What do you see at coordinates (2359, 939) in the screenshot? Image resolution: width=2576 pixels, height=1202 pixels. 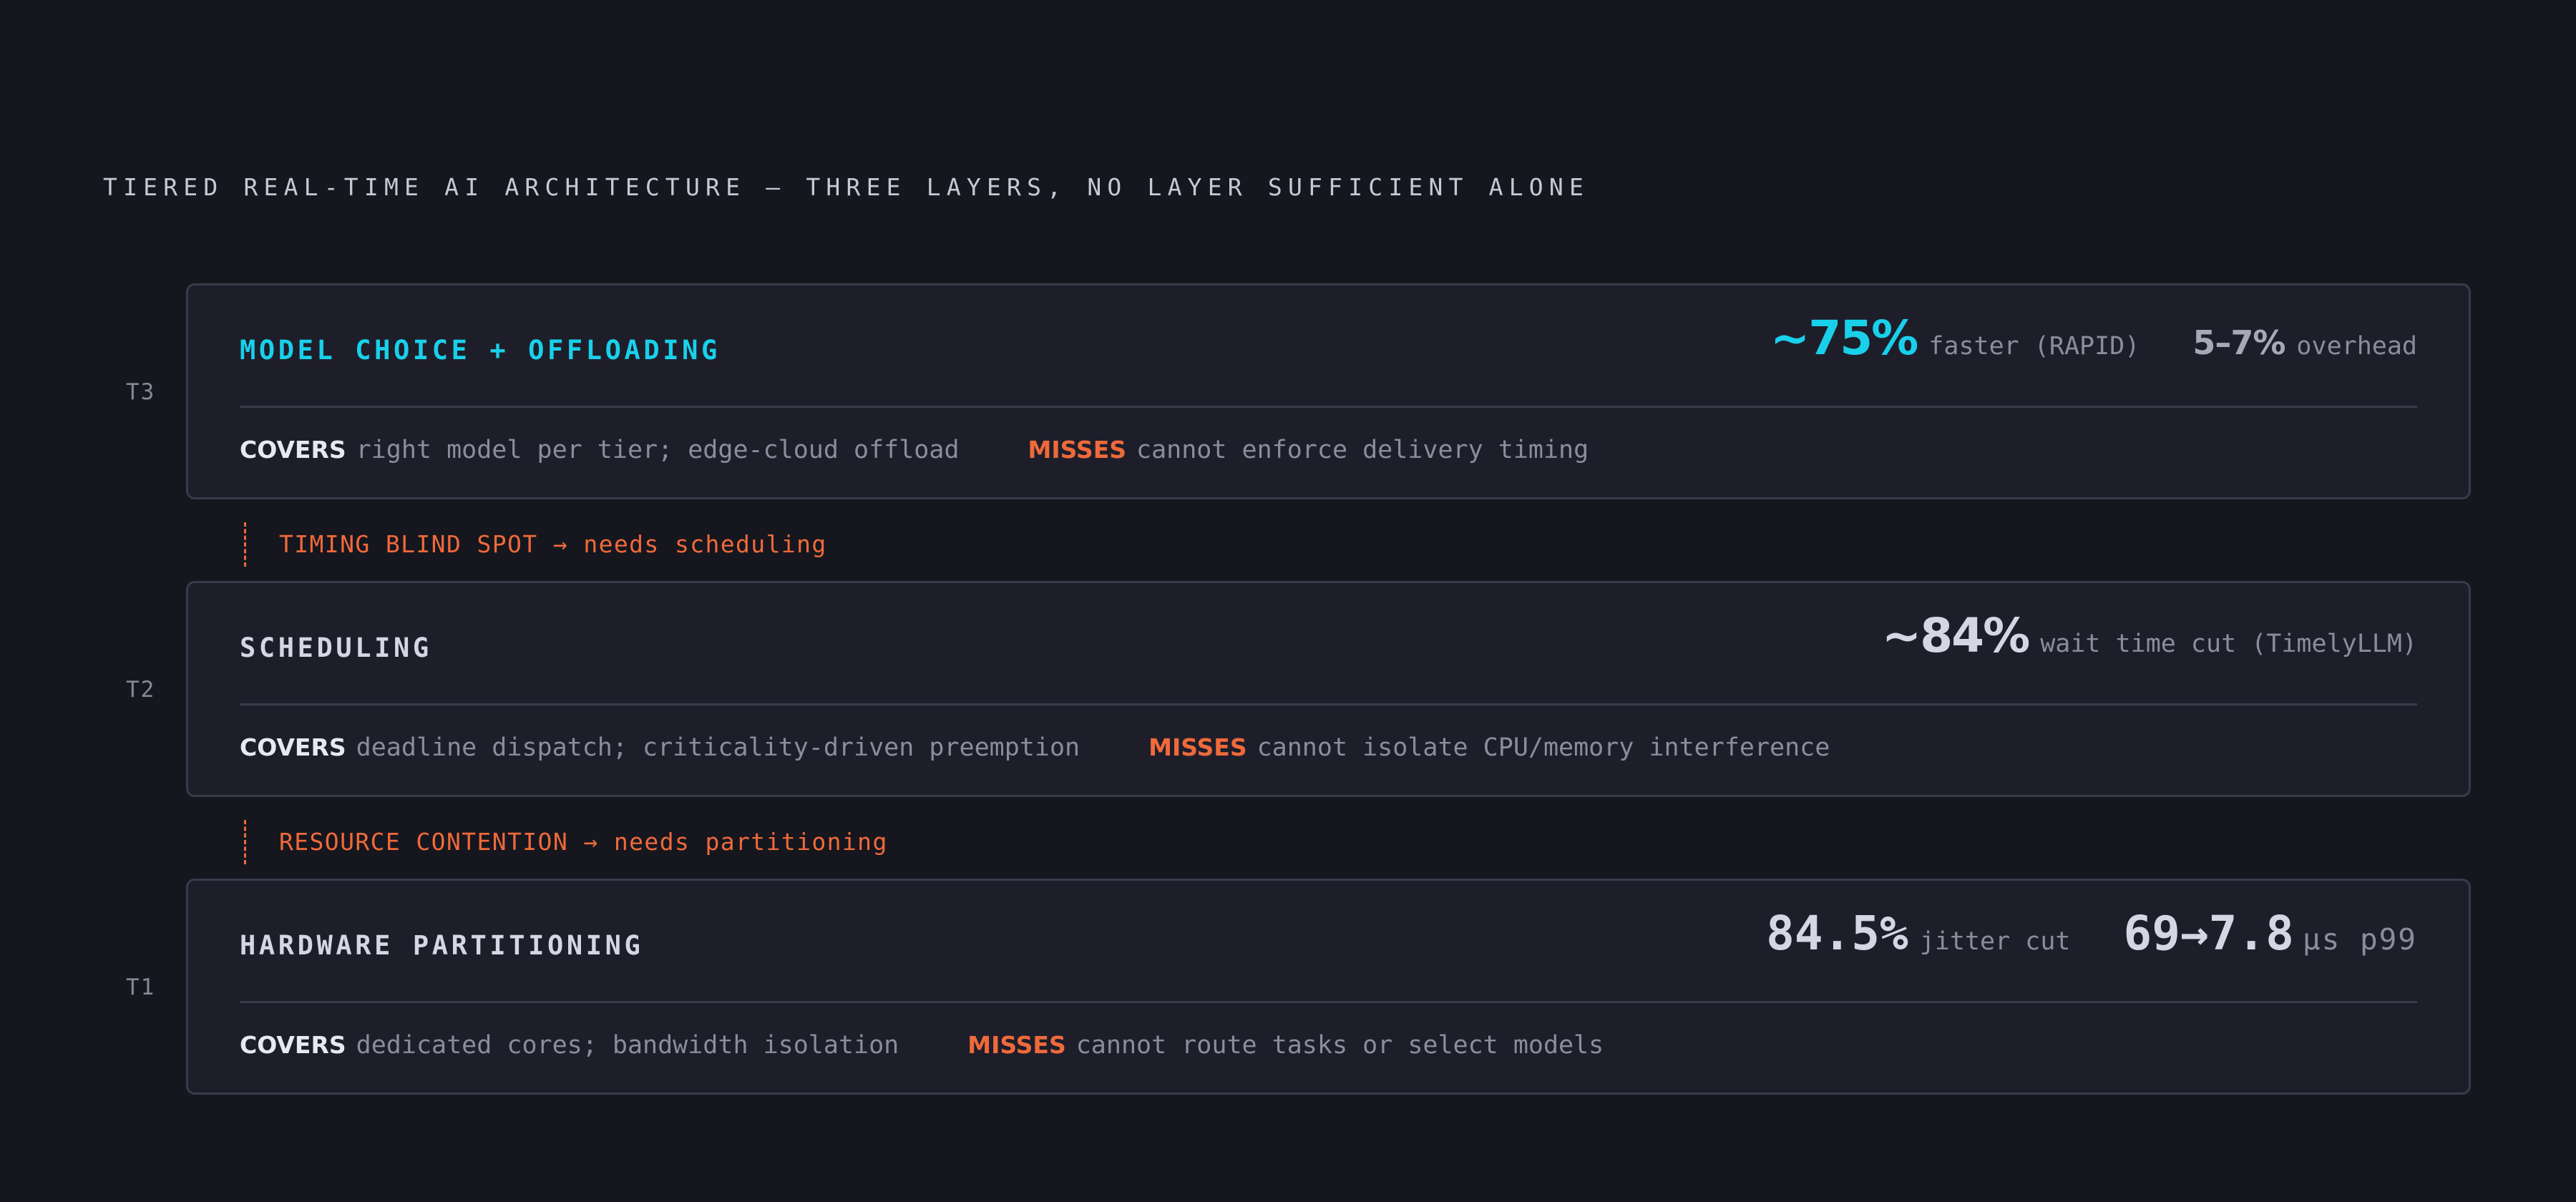 I see `metric-caption: µs p99` at bounding box center [2359, 939].